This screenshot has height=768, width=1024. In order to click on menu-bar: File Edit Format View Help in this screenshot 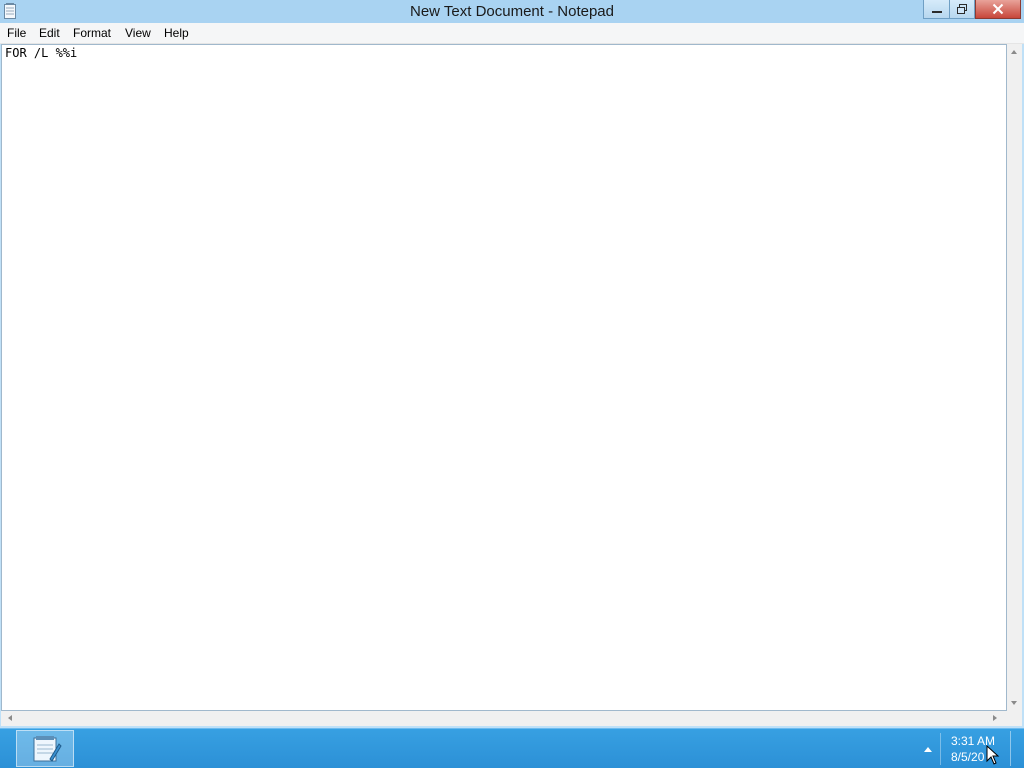, I will do `click(512, 33)`.